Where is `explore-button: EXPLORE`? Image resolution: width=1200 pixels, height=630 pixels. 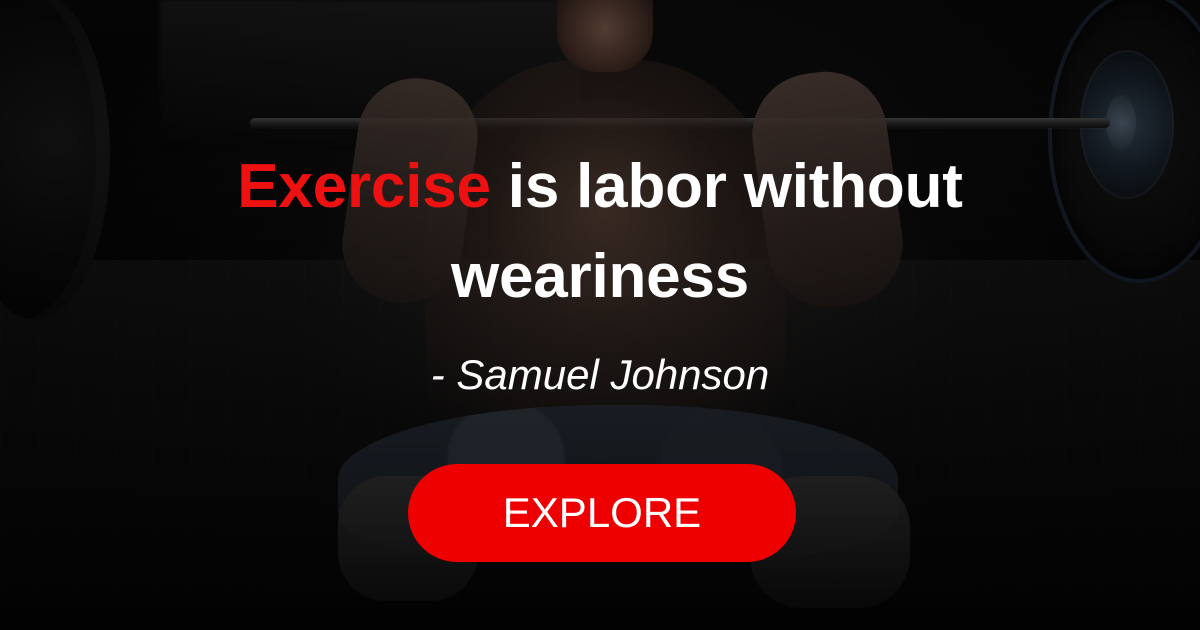 explore-button: EXPLORE is located at coordinates (602, 513).